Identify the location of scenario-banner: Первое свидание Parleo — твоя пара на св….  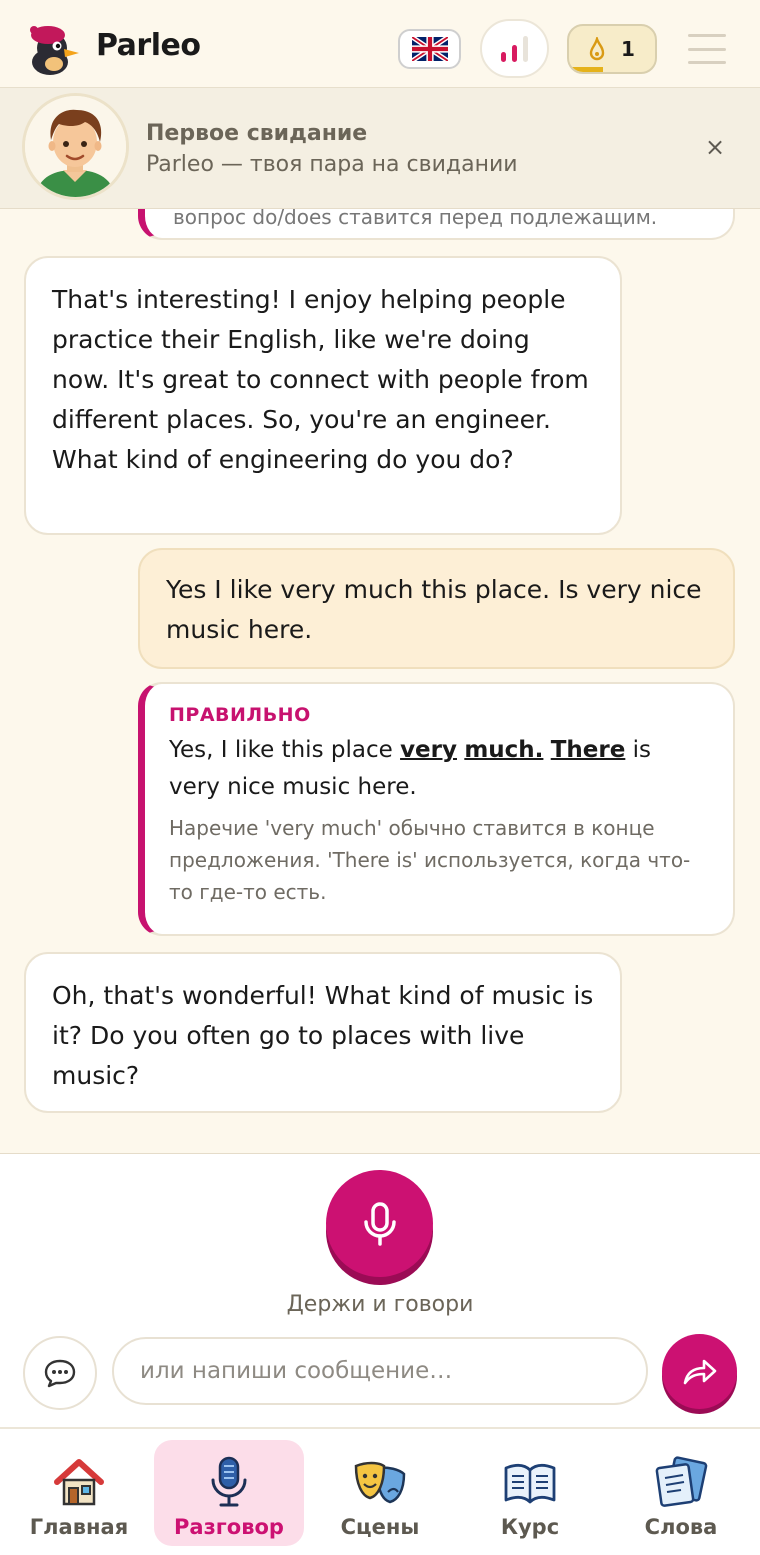
(380, 148).